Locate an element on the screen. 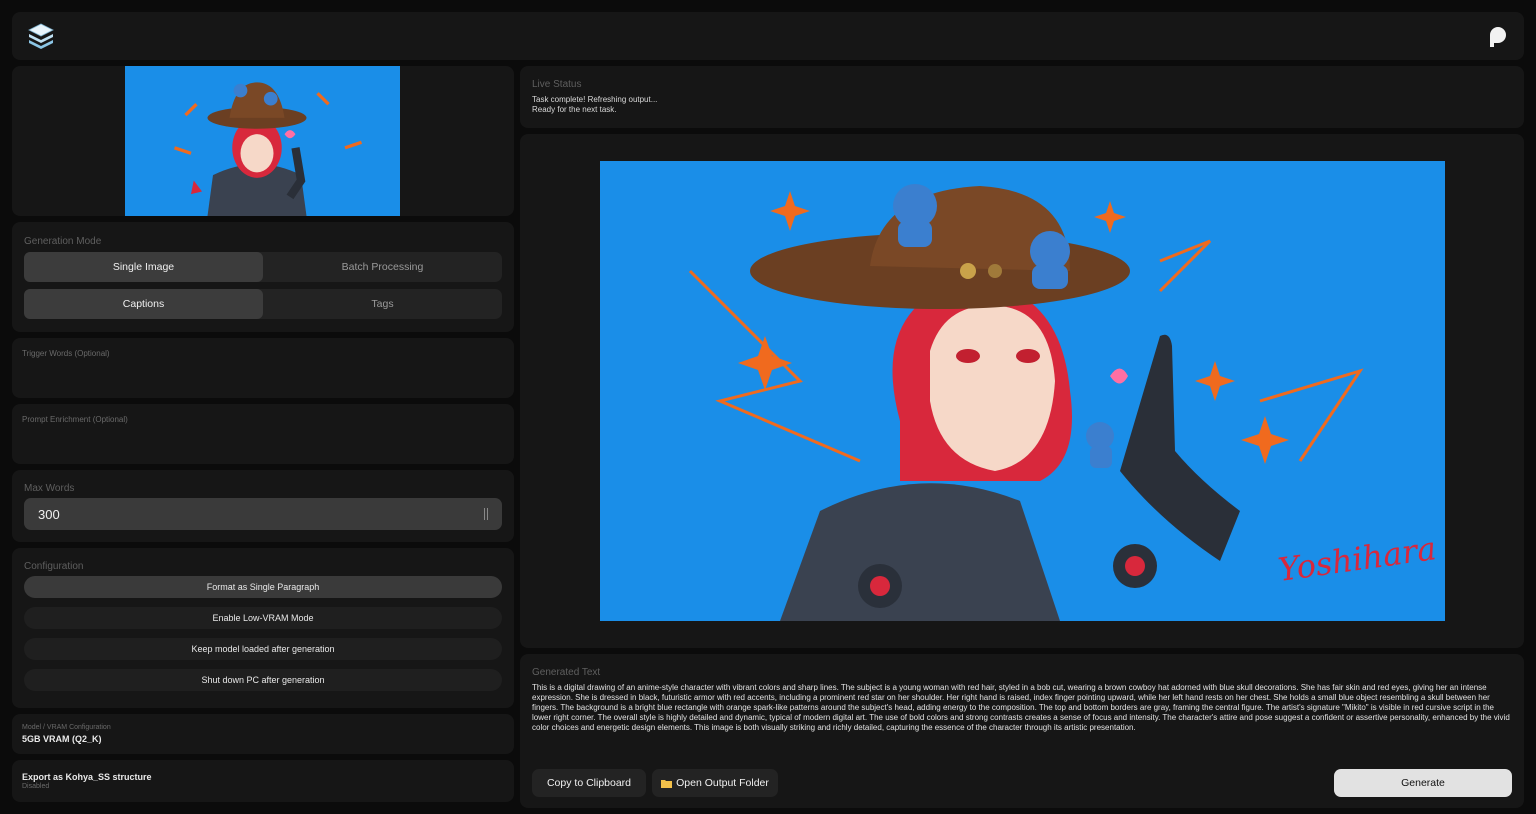  generation-mode-label: Generation Mode is located at coordinates (63, 241).